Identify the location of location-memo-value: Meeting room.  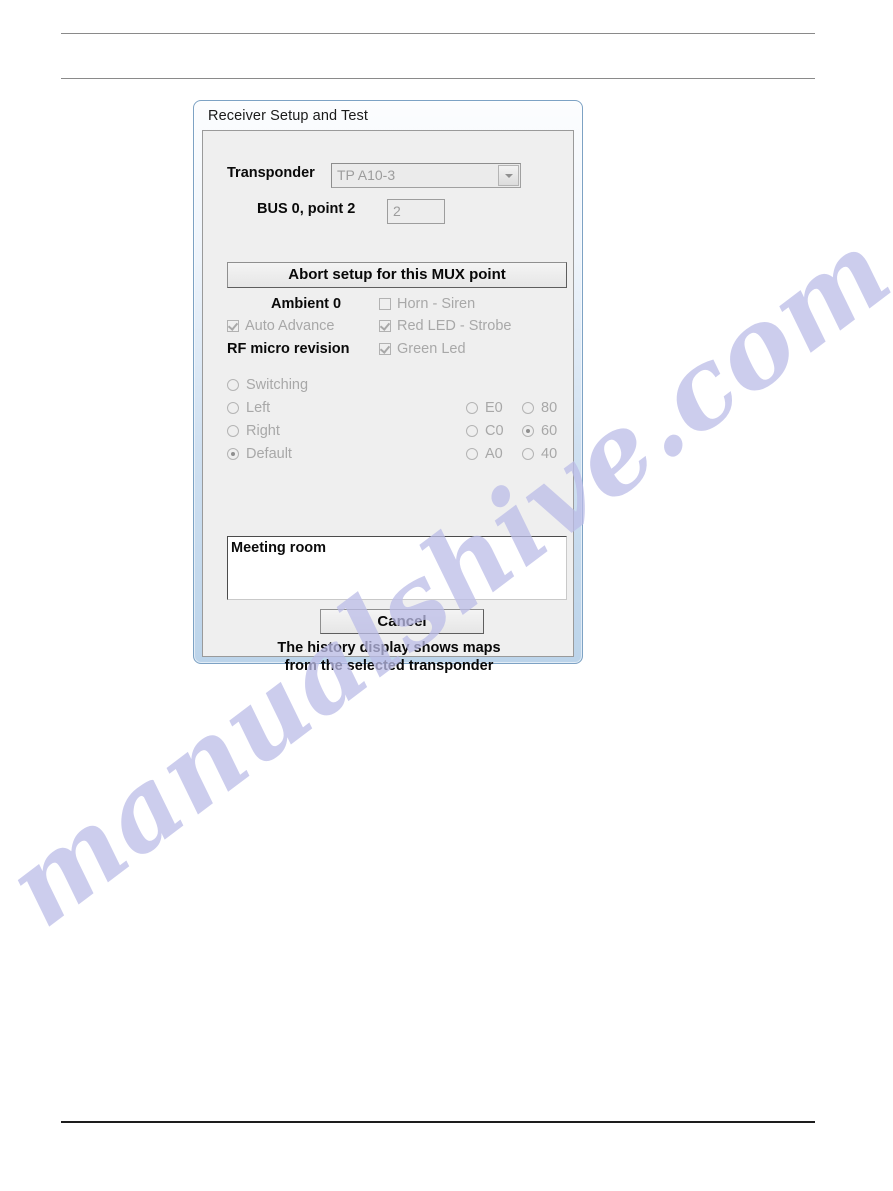
(279, 548).